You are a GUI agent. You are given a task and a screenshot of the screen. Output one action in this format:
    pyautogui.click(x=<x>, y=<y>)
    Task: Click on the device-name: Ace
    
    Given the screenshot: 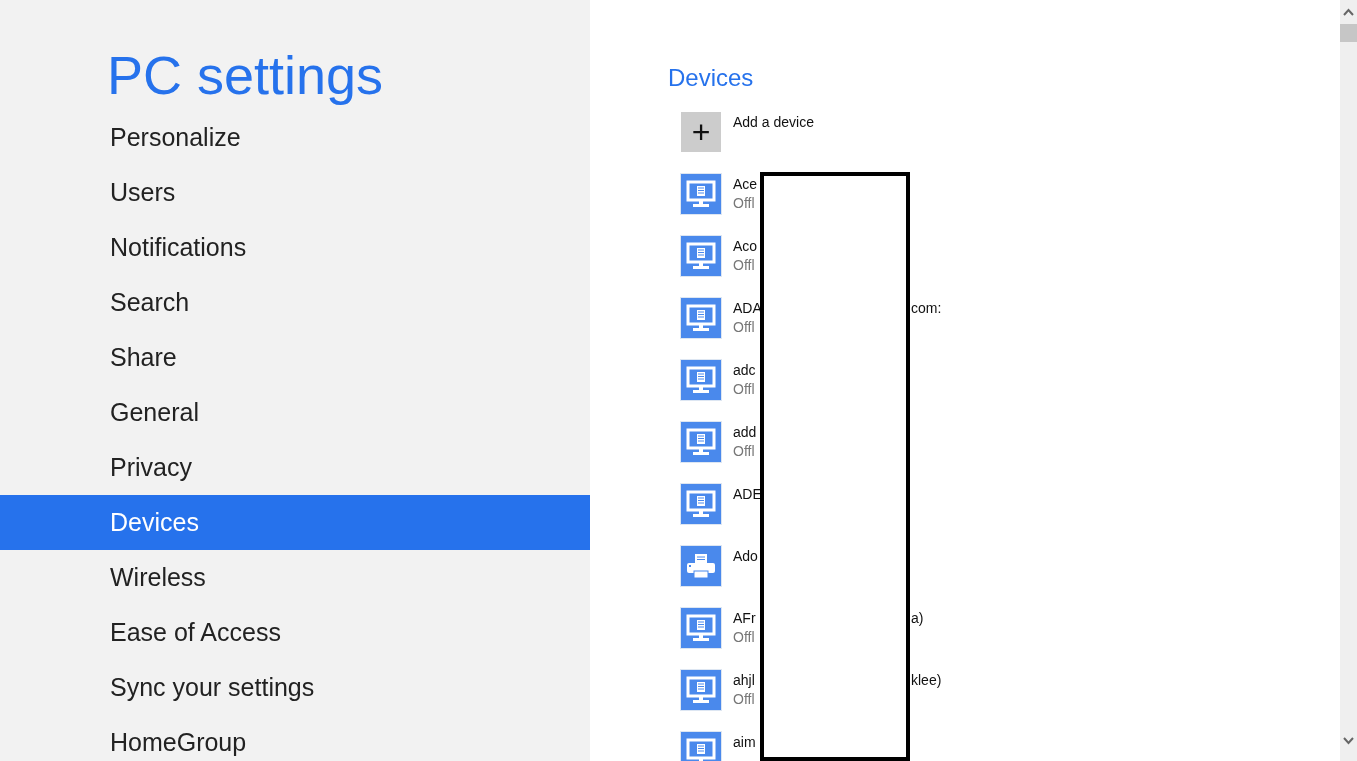 What is the action you would take?
    pyautogui.click(x=746, y=184)
    